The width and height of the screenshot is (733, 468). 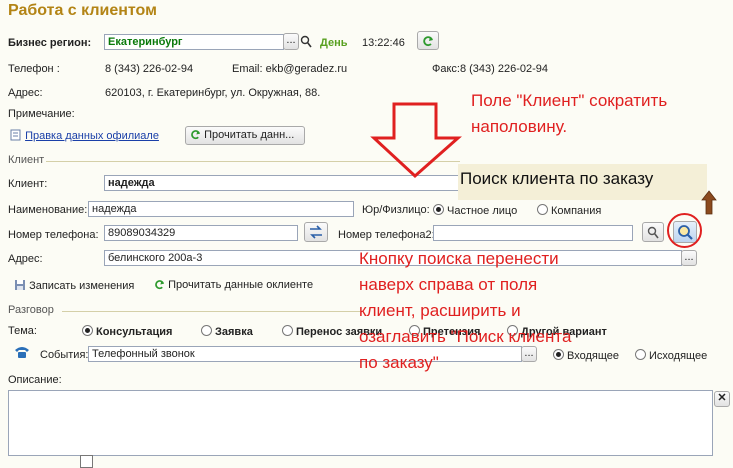 I want to click on phone2-field, so click(x=533, y=233).